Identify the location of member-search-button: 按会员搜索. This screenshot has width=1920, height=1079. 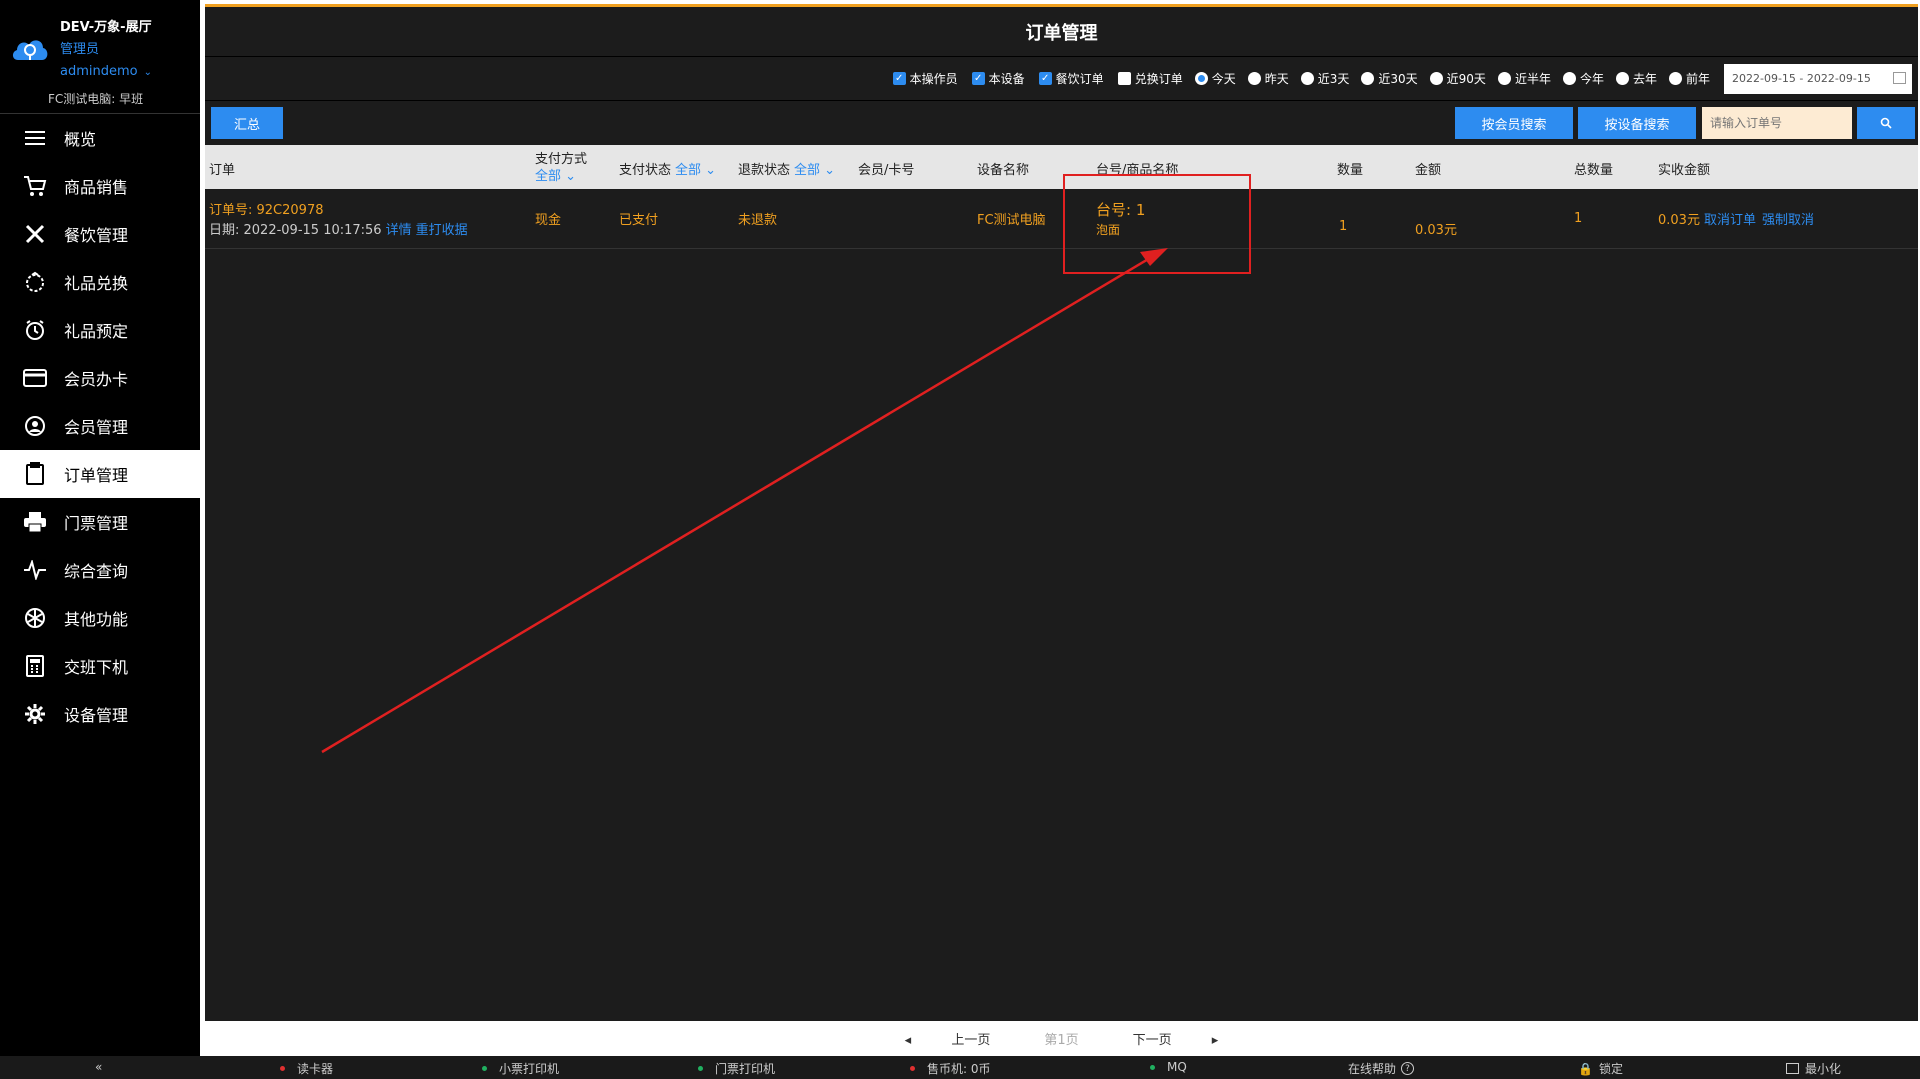
(1514, 123).